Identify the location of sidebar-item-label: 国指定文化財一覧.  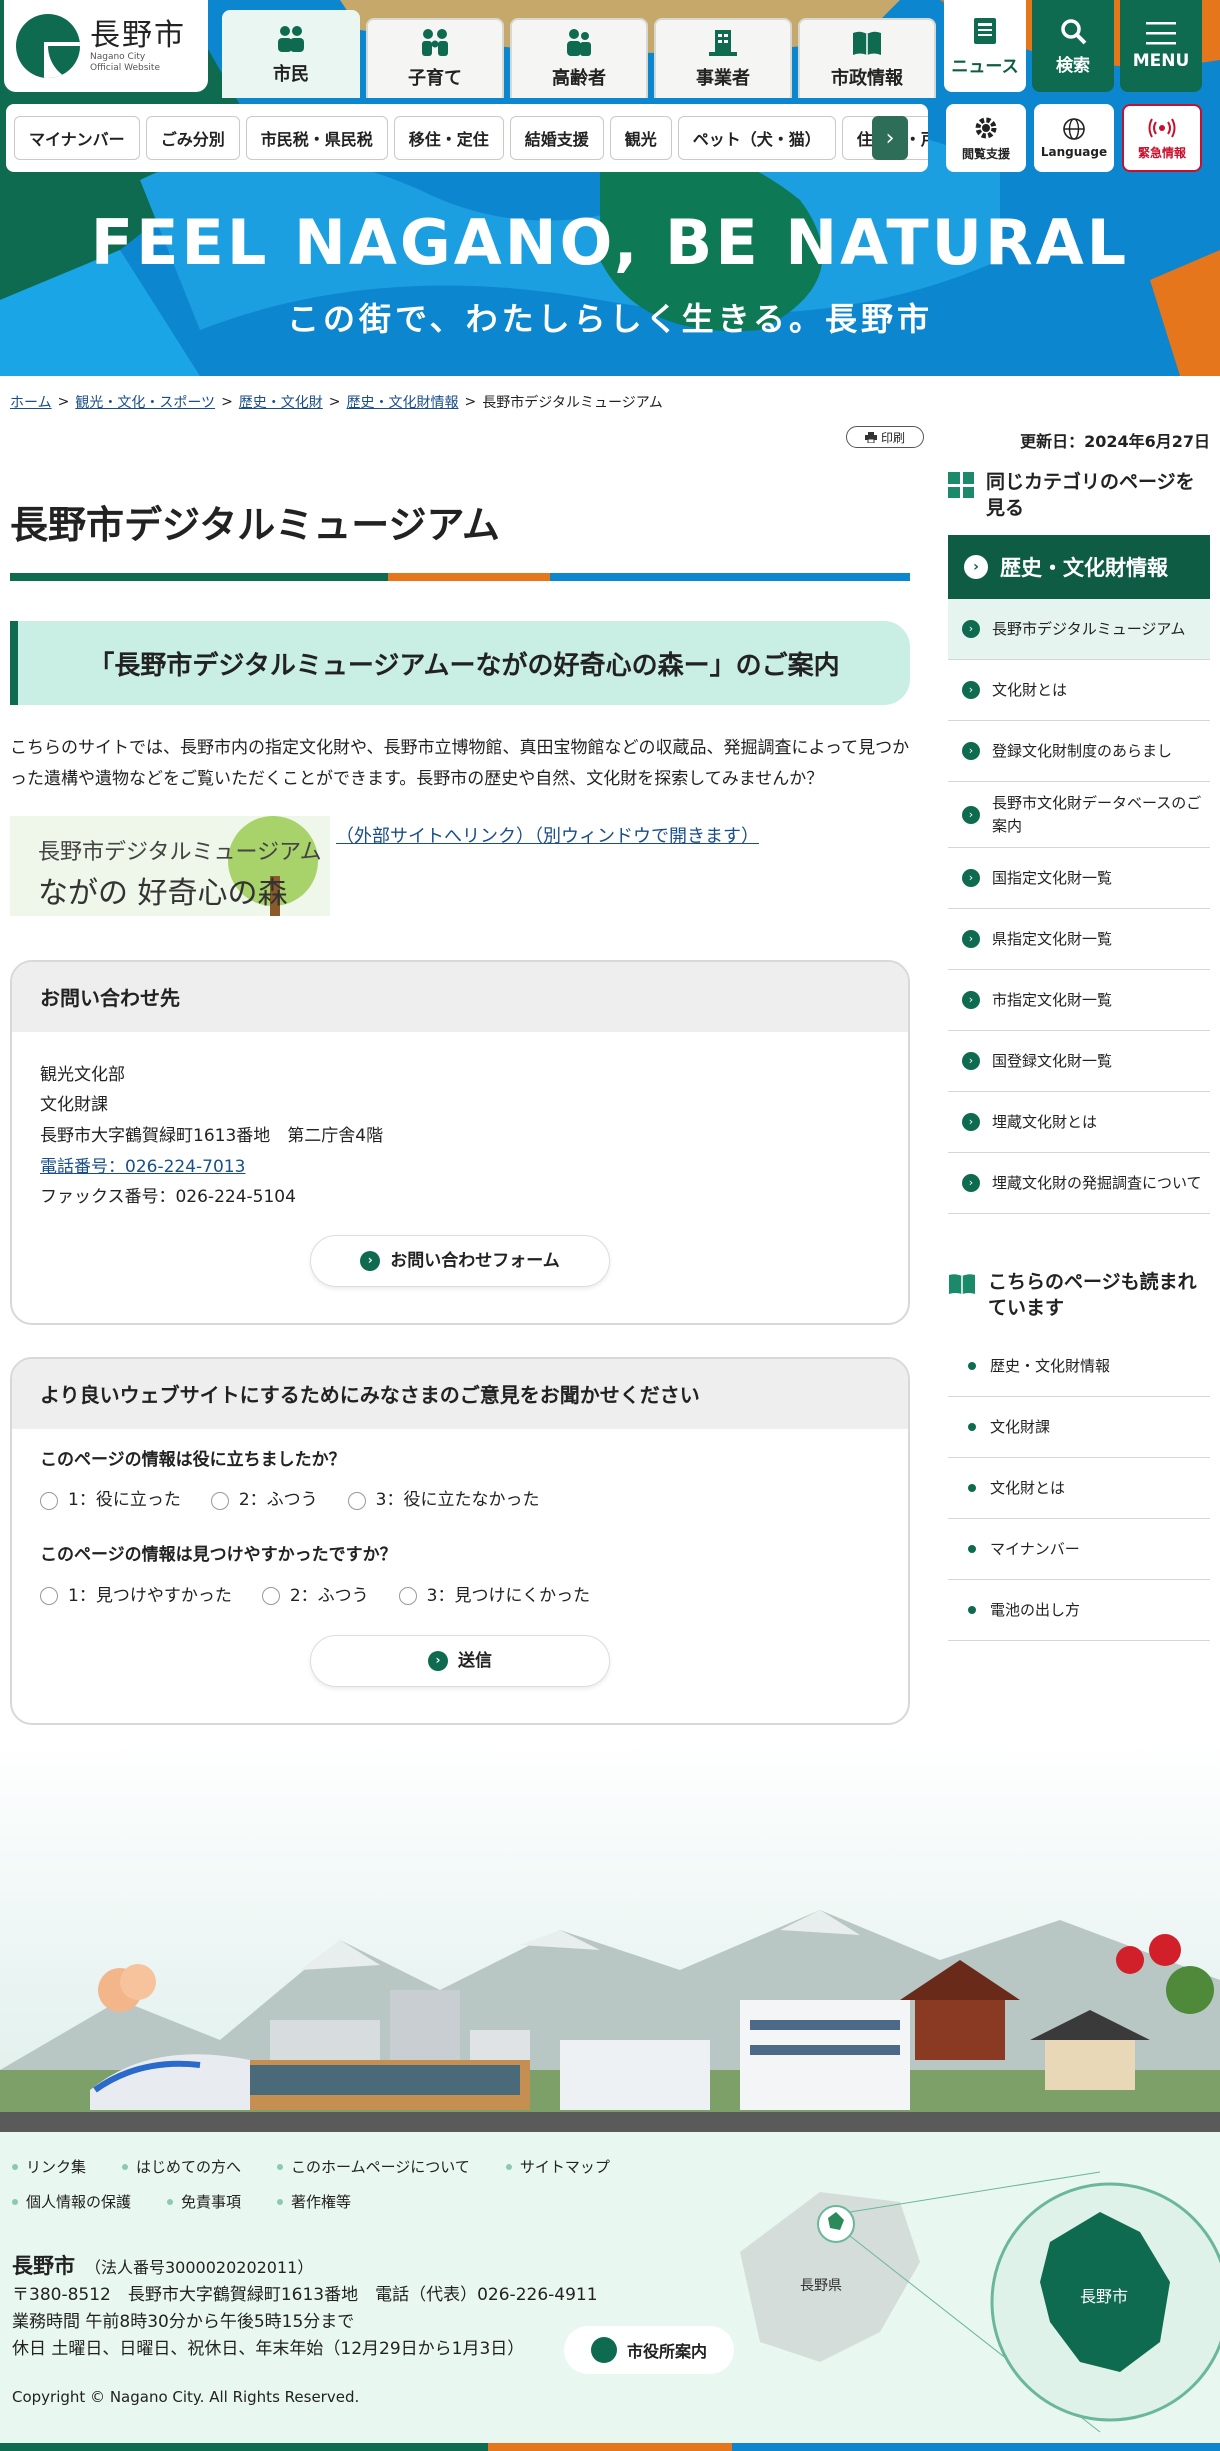
(1052, 878).